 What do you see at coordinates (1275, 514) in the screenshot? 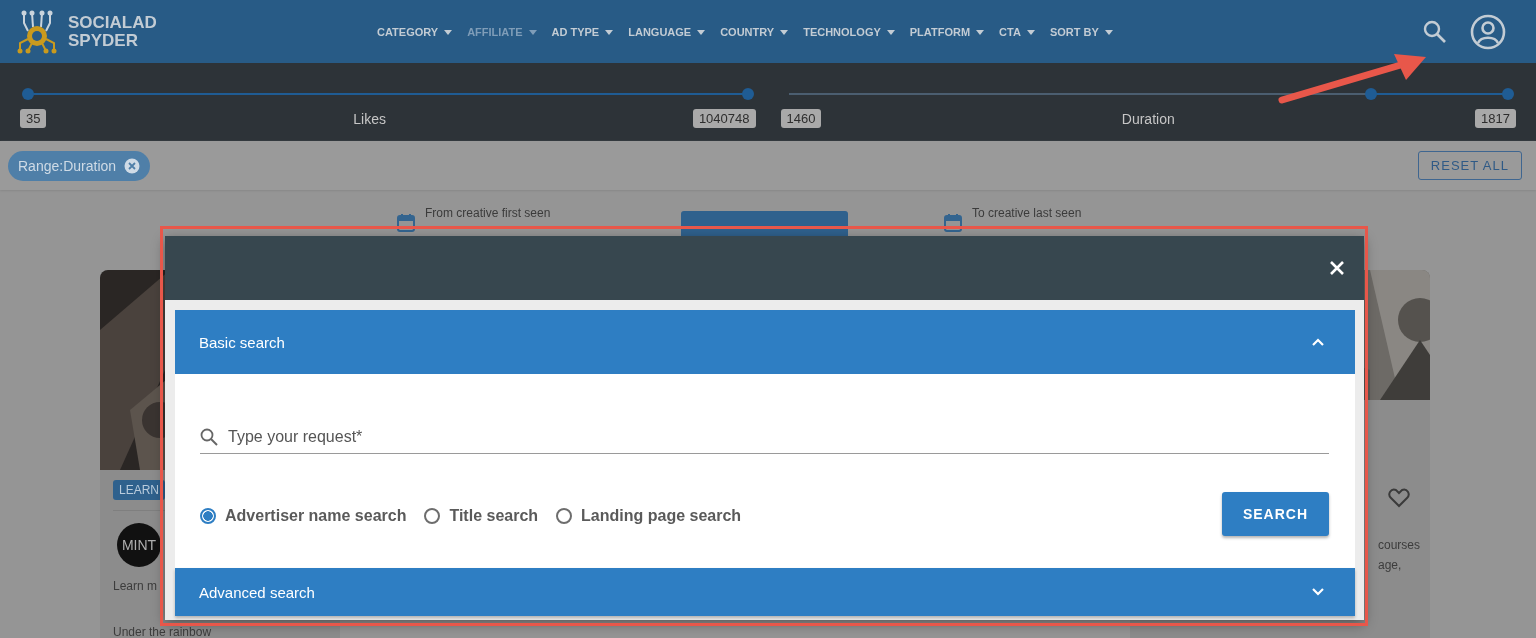
I see `search-button: SEARCH` at bounding box center [1275, 514].